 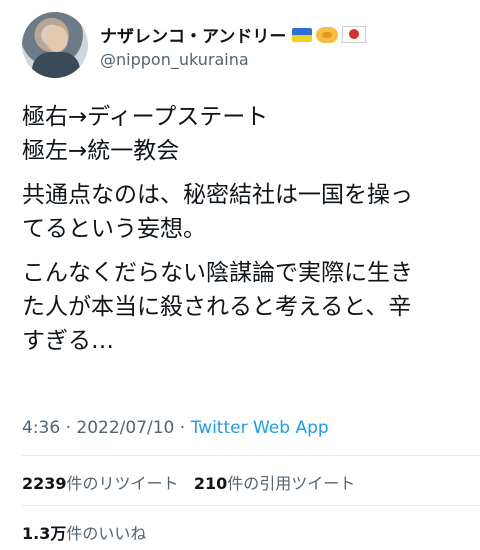 I want to click on tweet-meta: 4:36 · 2022/07/10 · Twitter Web App, so click(x=175, y=428).